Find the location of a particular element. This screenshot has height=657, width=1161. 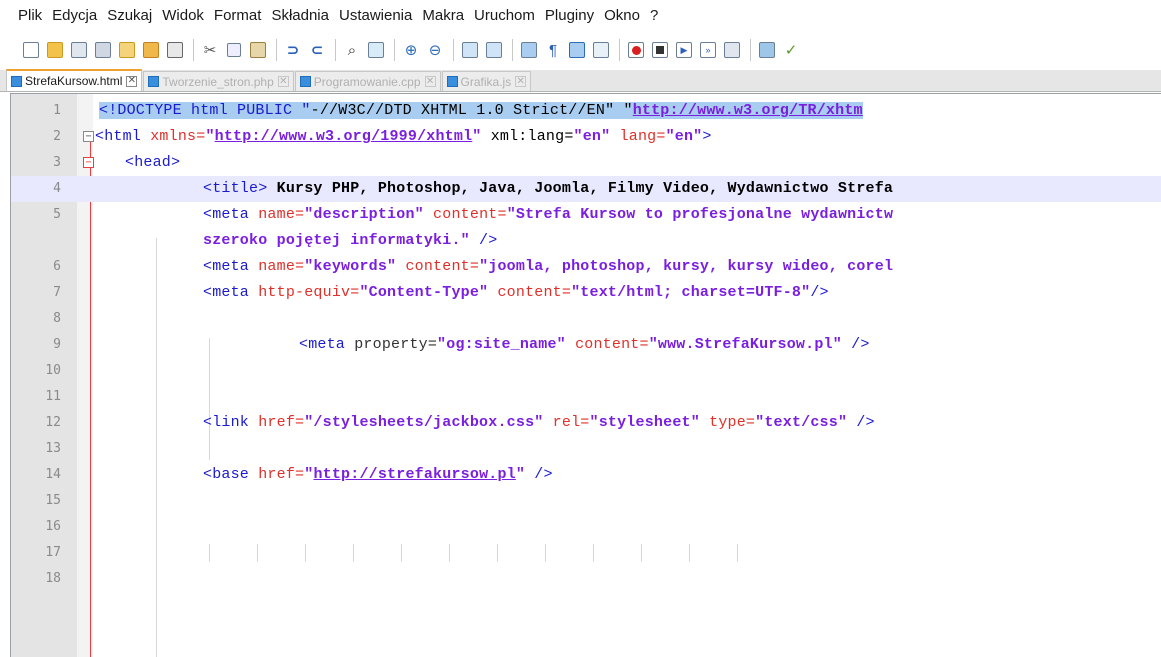

tab-grafika-js: Grafika.js ✕ is located at coordinates (486, 81).